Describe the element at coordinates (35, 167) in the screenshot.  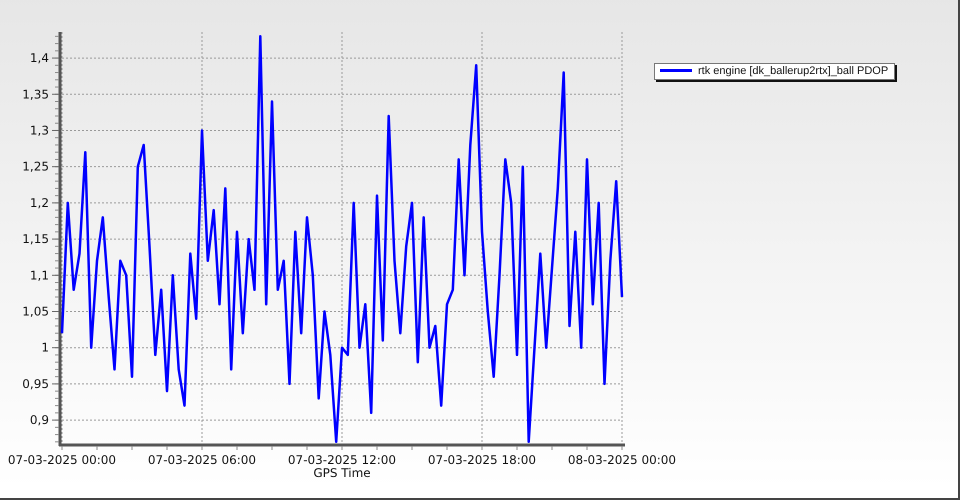
I see `y-tick-label: 1,25` at that location.